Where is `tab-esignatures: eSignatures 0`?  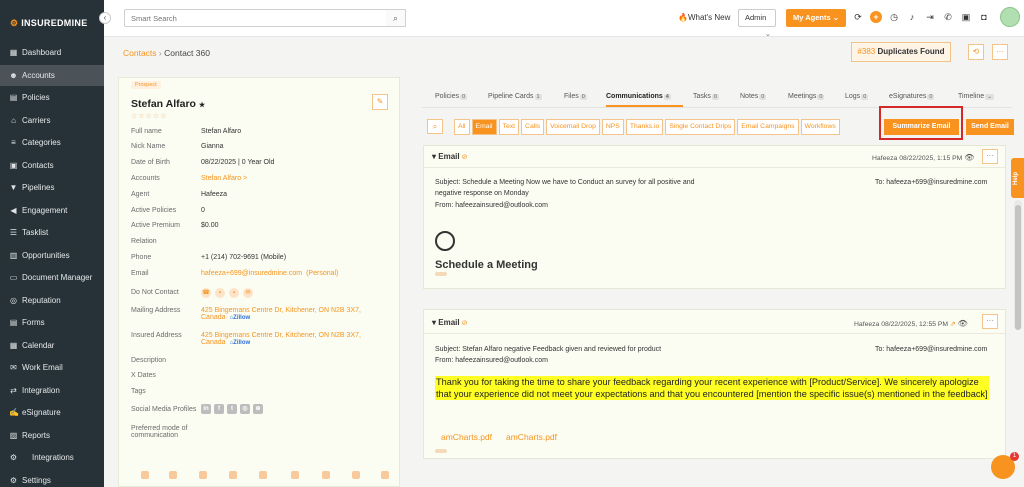 tab-esignatures: eSignatures 0 is located at coordinates (912, 96).